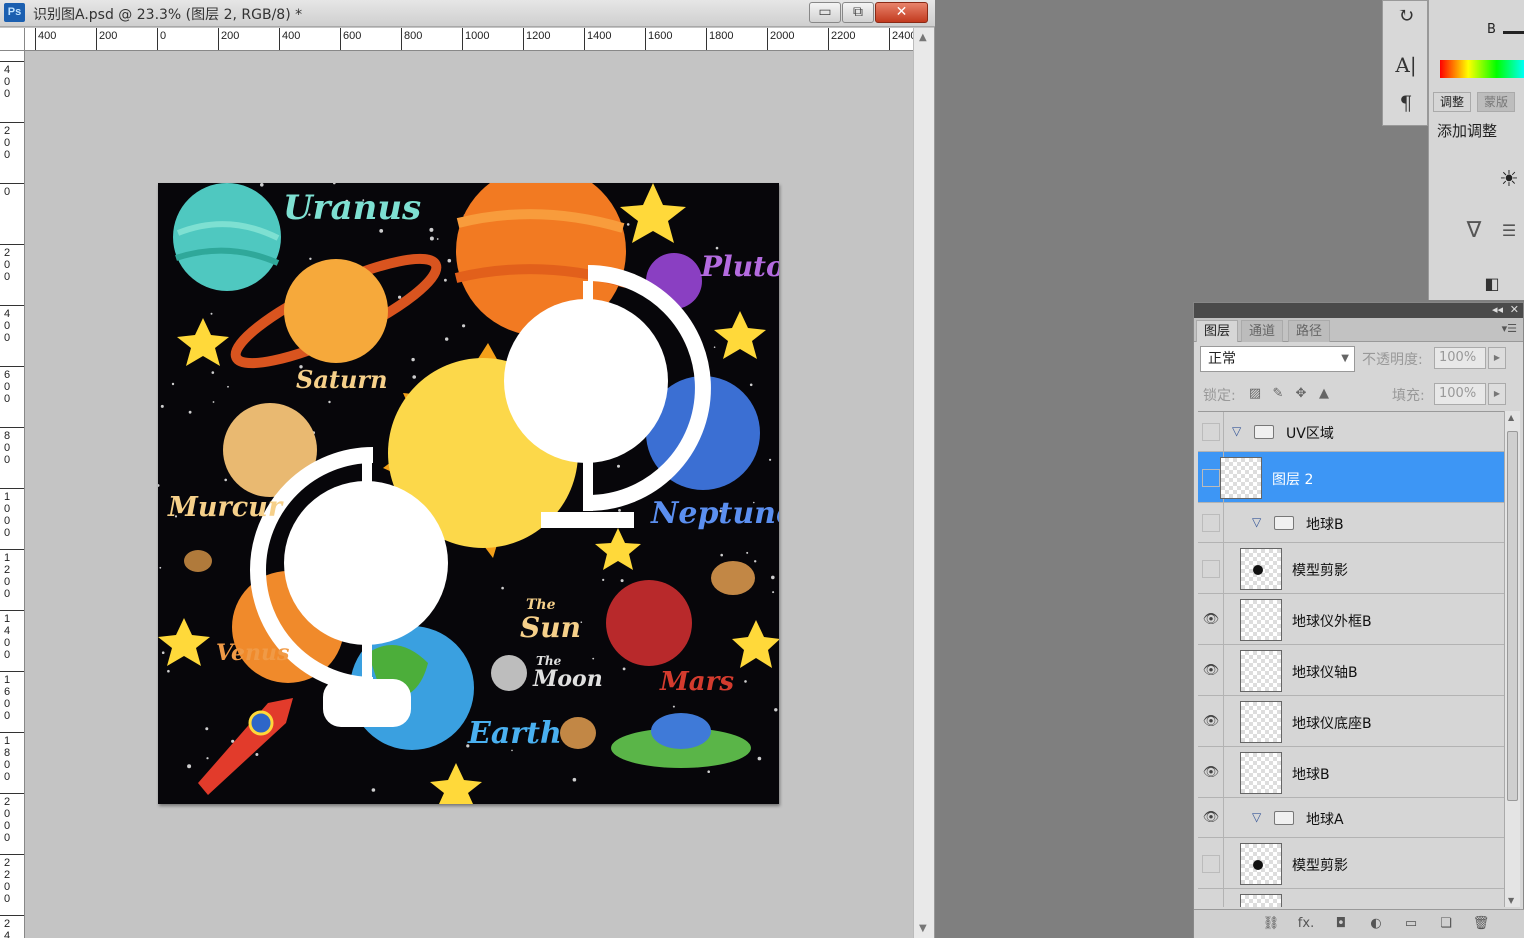 The height and width of the screenshot is (938, 1524). I want to click on panel-header-bar: ◂◂ ✕, so click(1358, 310).